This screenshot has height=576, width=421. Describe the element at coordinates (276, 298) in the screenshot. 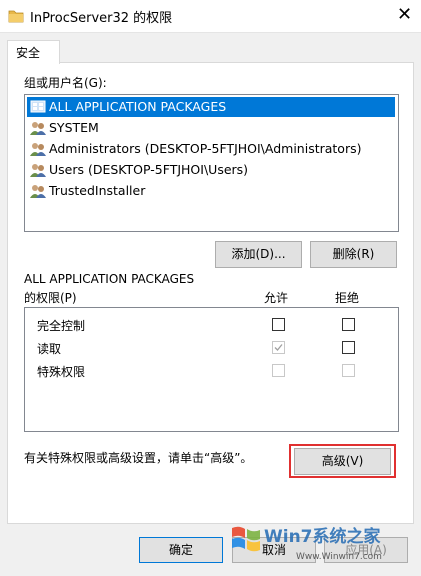

I see `allow-column-header: 允许` at that location.